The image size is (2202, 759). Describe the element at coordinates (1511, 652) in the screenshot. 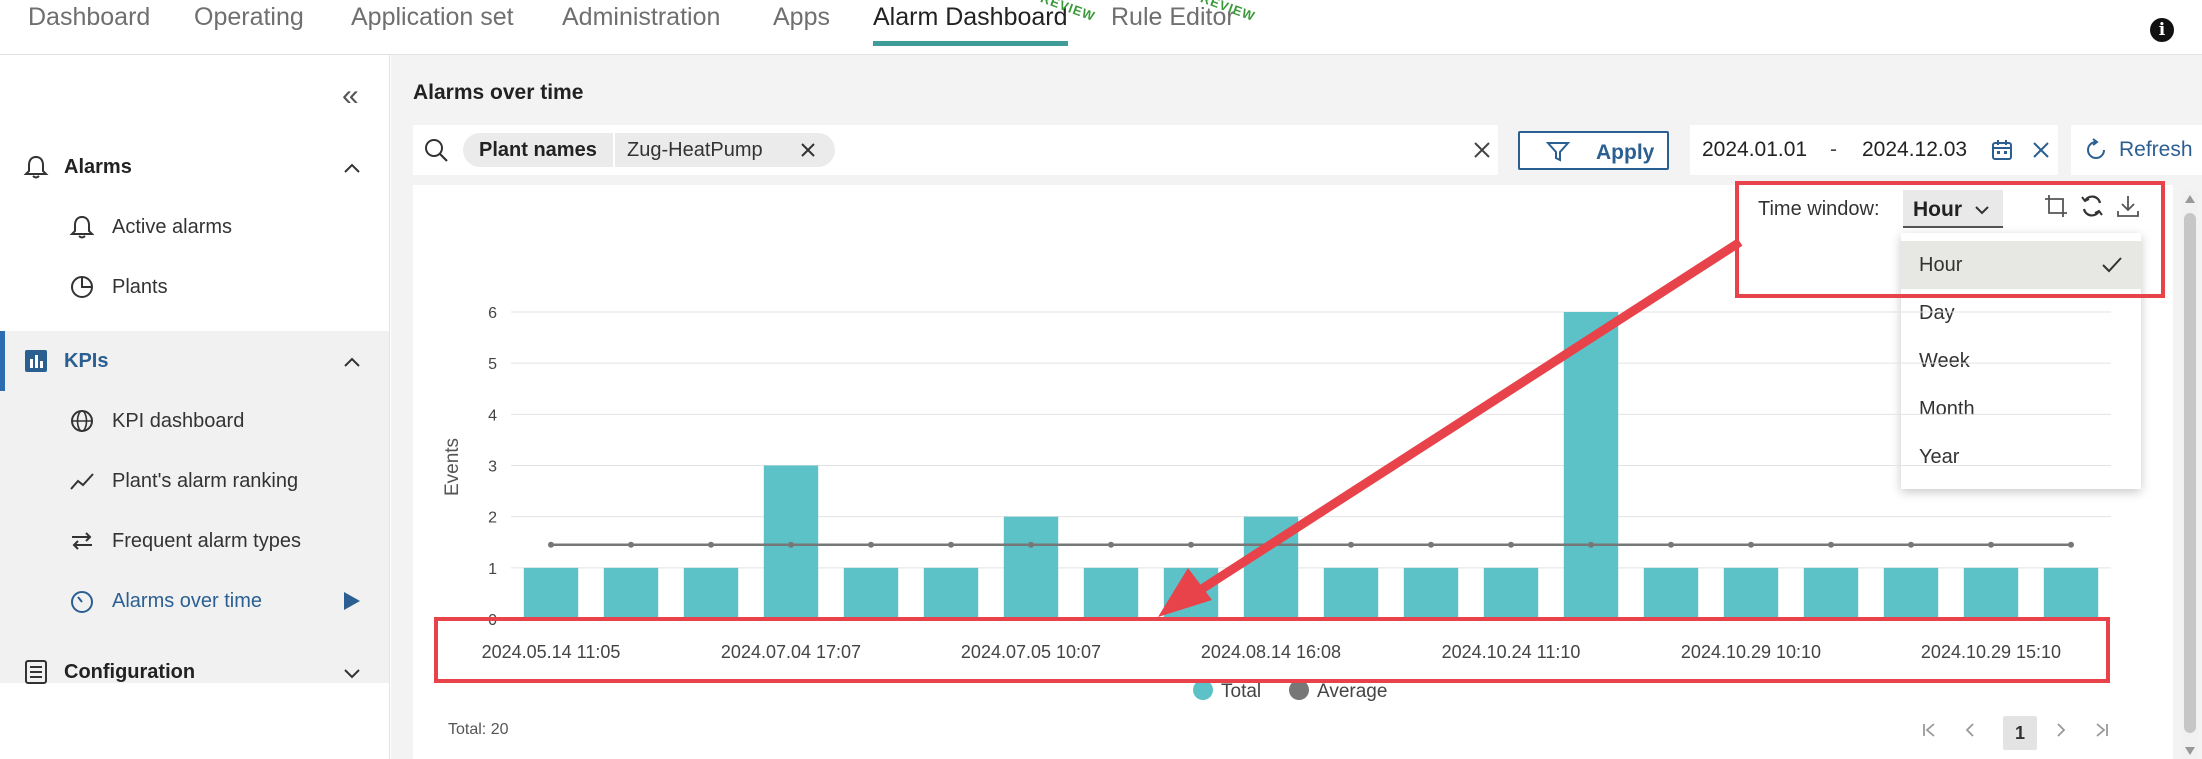

I see `x-tick-label: 2024.10.24 11:10` at that location.